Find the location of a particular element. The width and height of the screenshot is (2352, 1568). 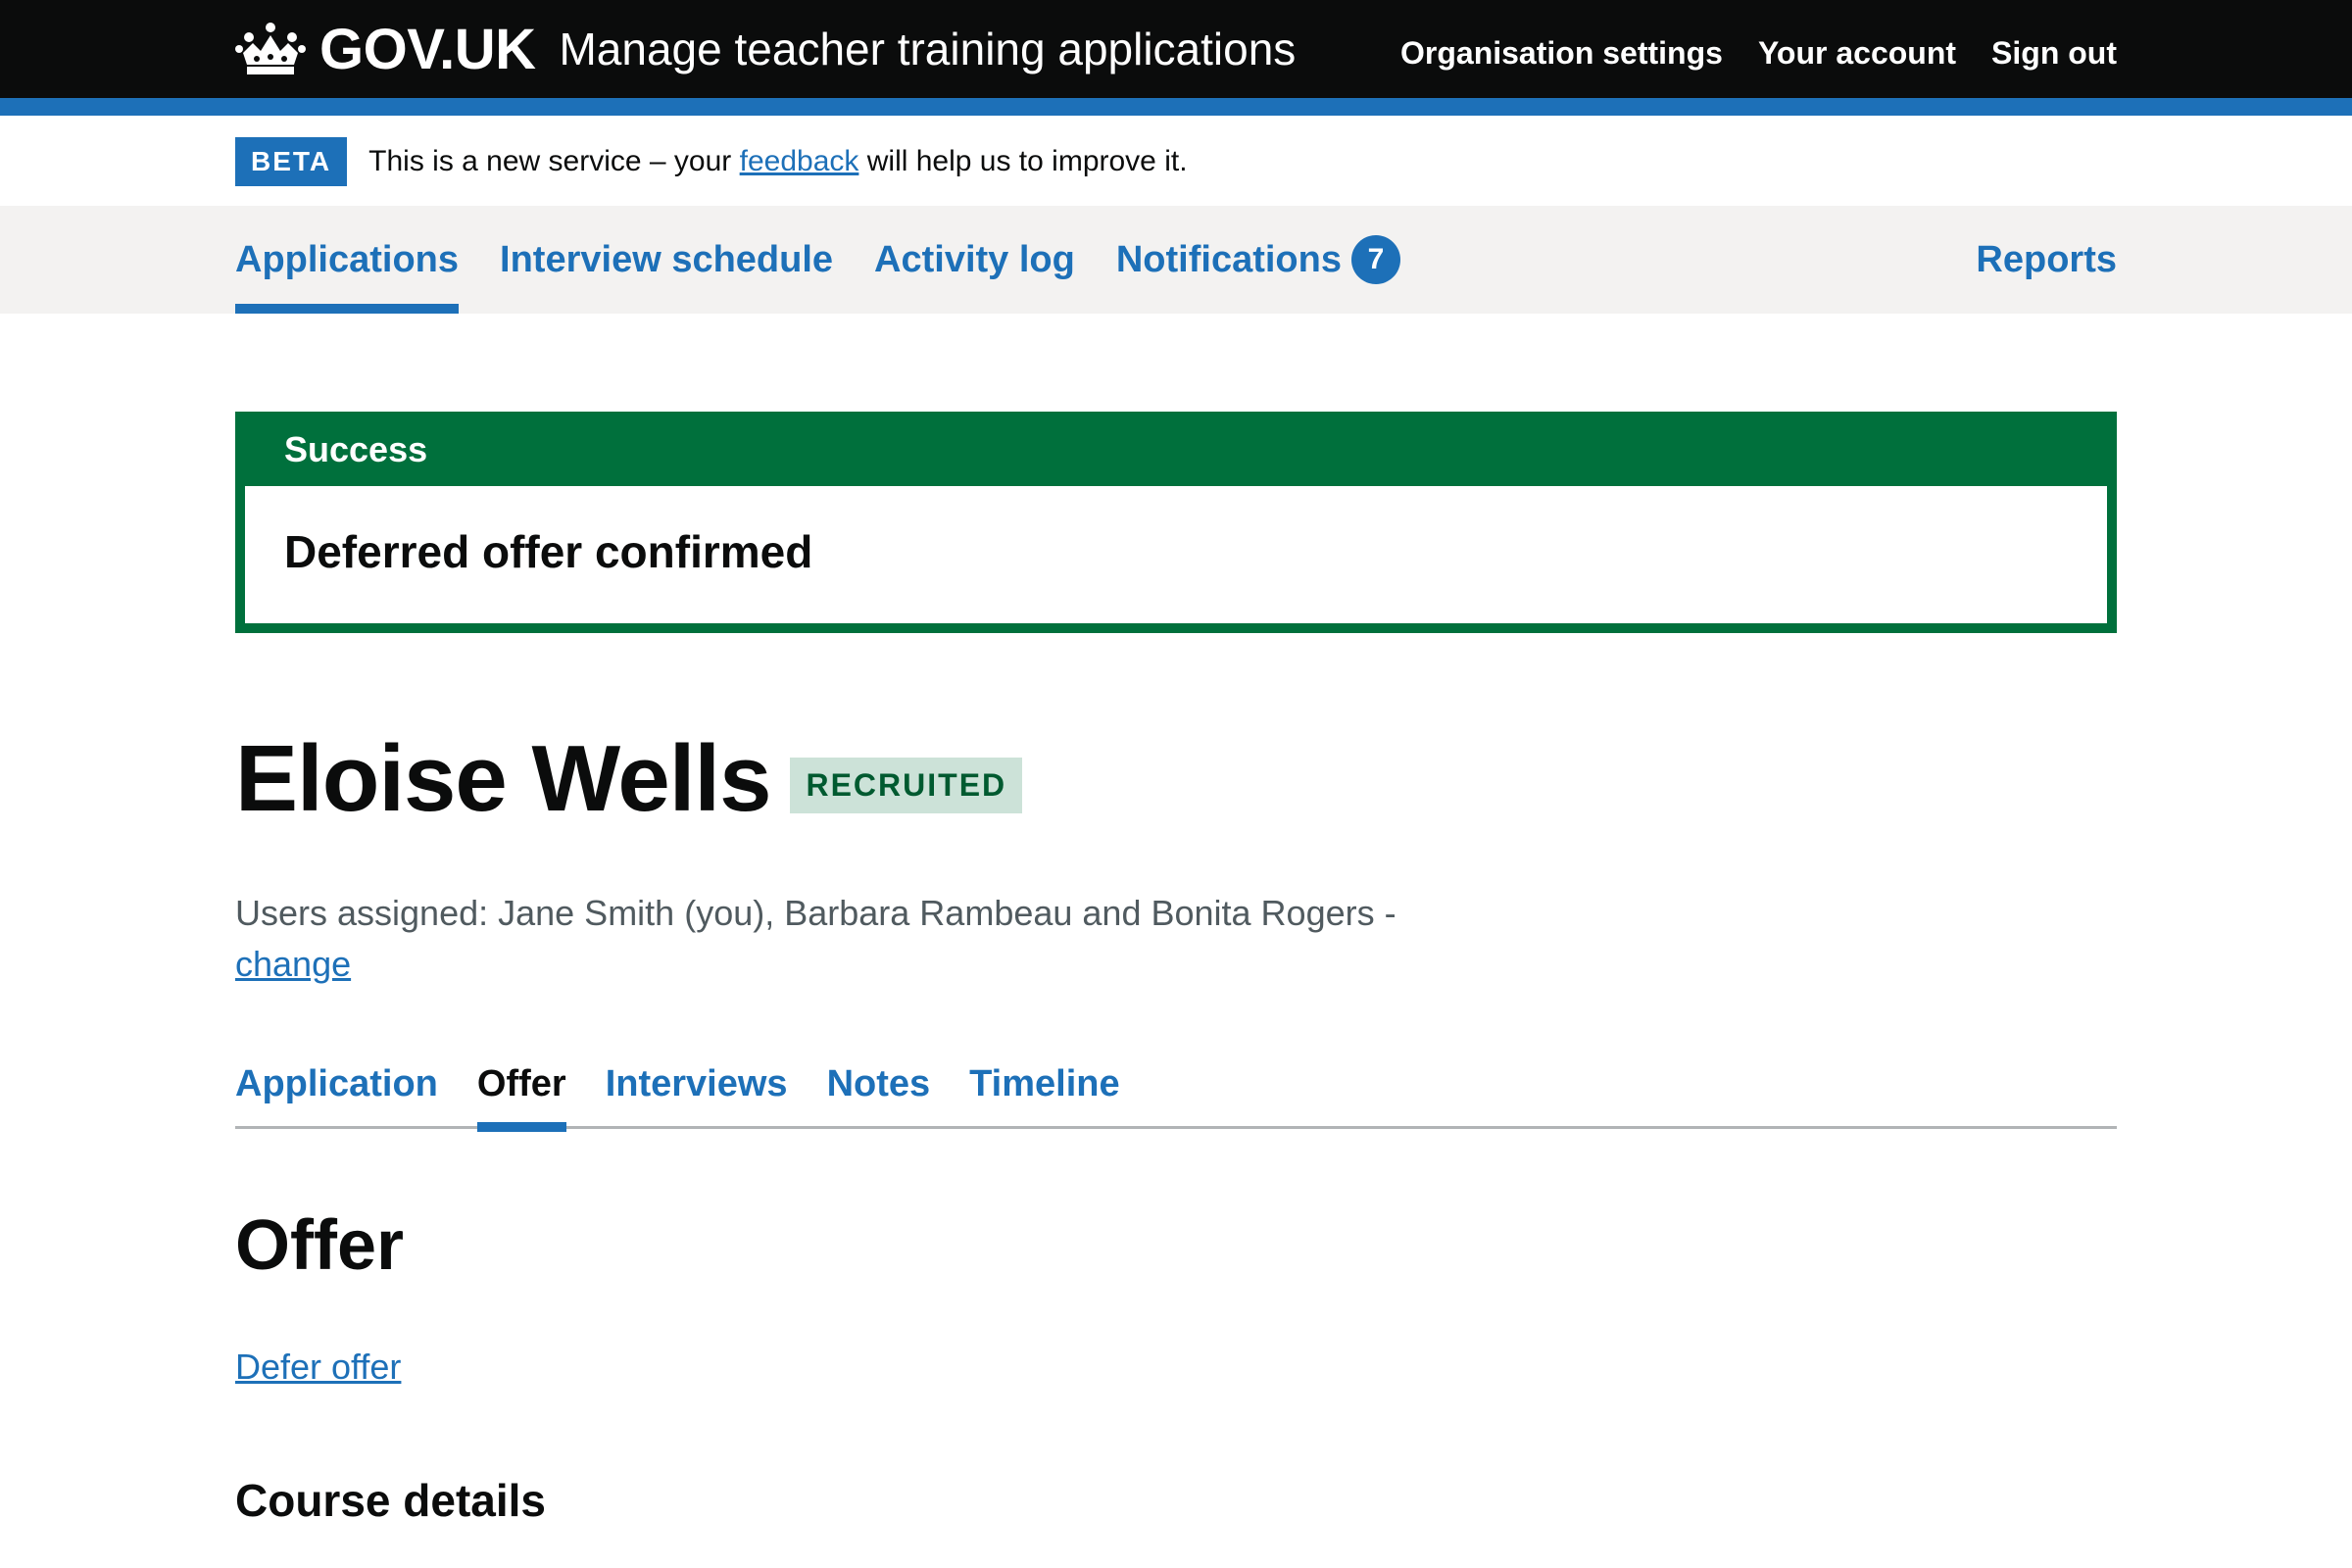

candidate-header: Eloise Wells RECRUITED is located at coordinates (629, 779).